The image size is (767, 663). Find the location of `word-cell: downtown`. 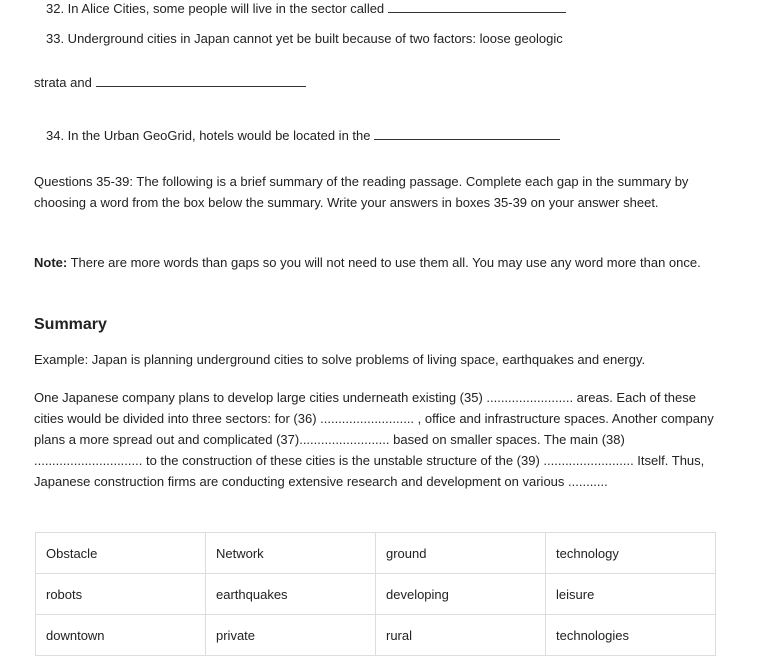

word-cell: downtown is located at coordinates (120, 635).